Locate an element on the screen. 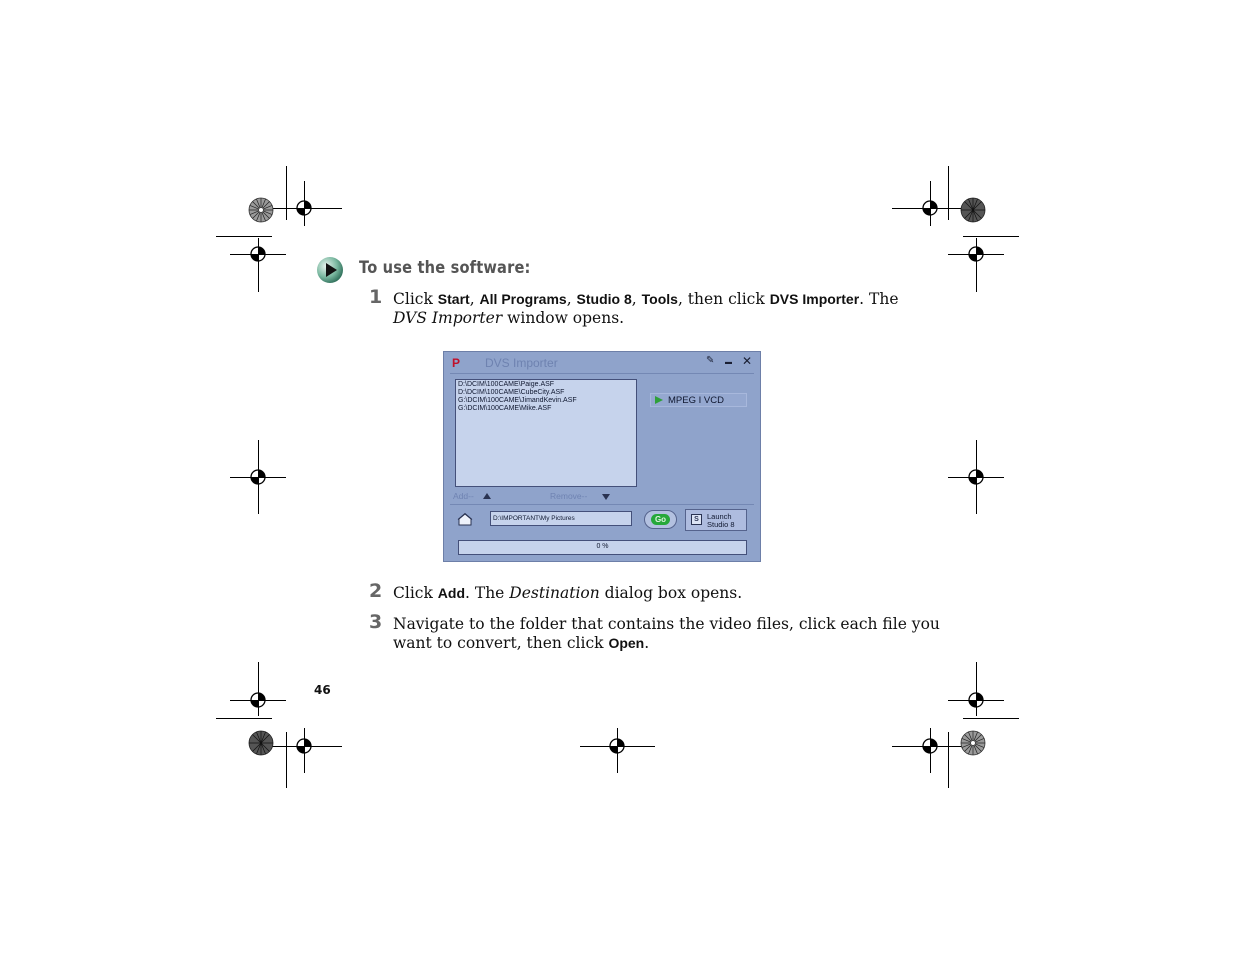 The image size is (1235, 954). go-label: Go is located at coordinates (660, 519).